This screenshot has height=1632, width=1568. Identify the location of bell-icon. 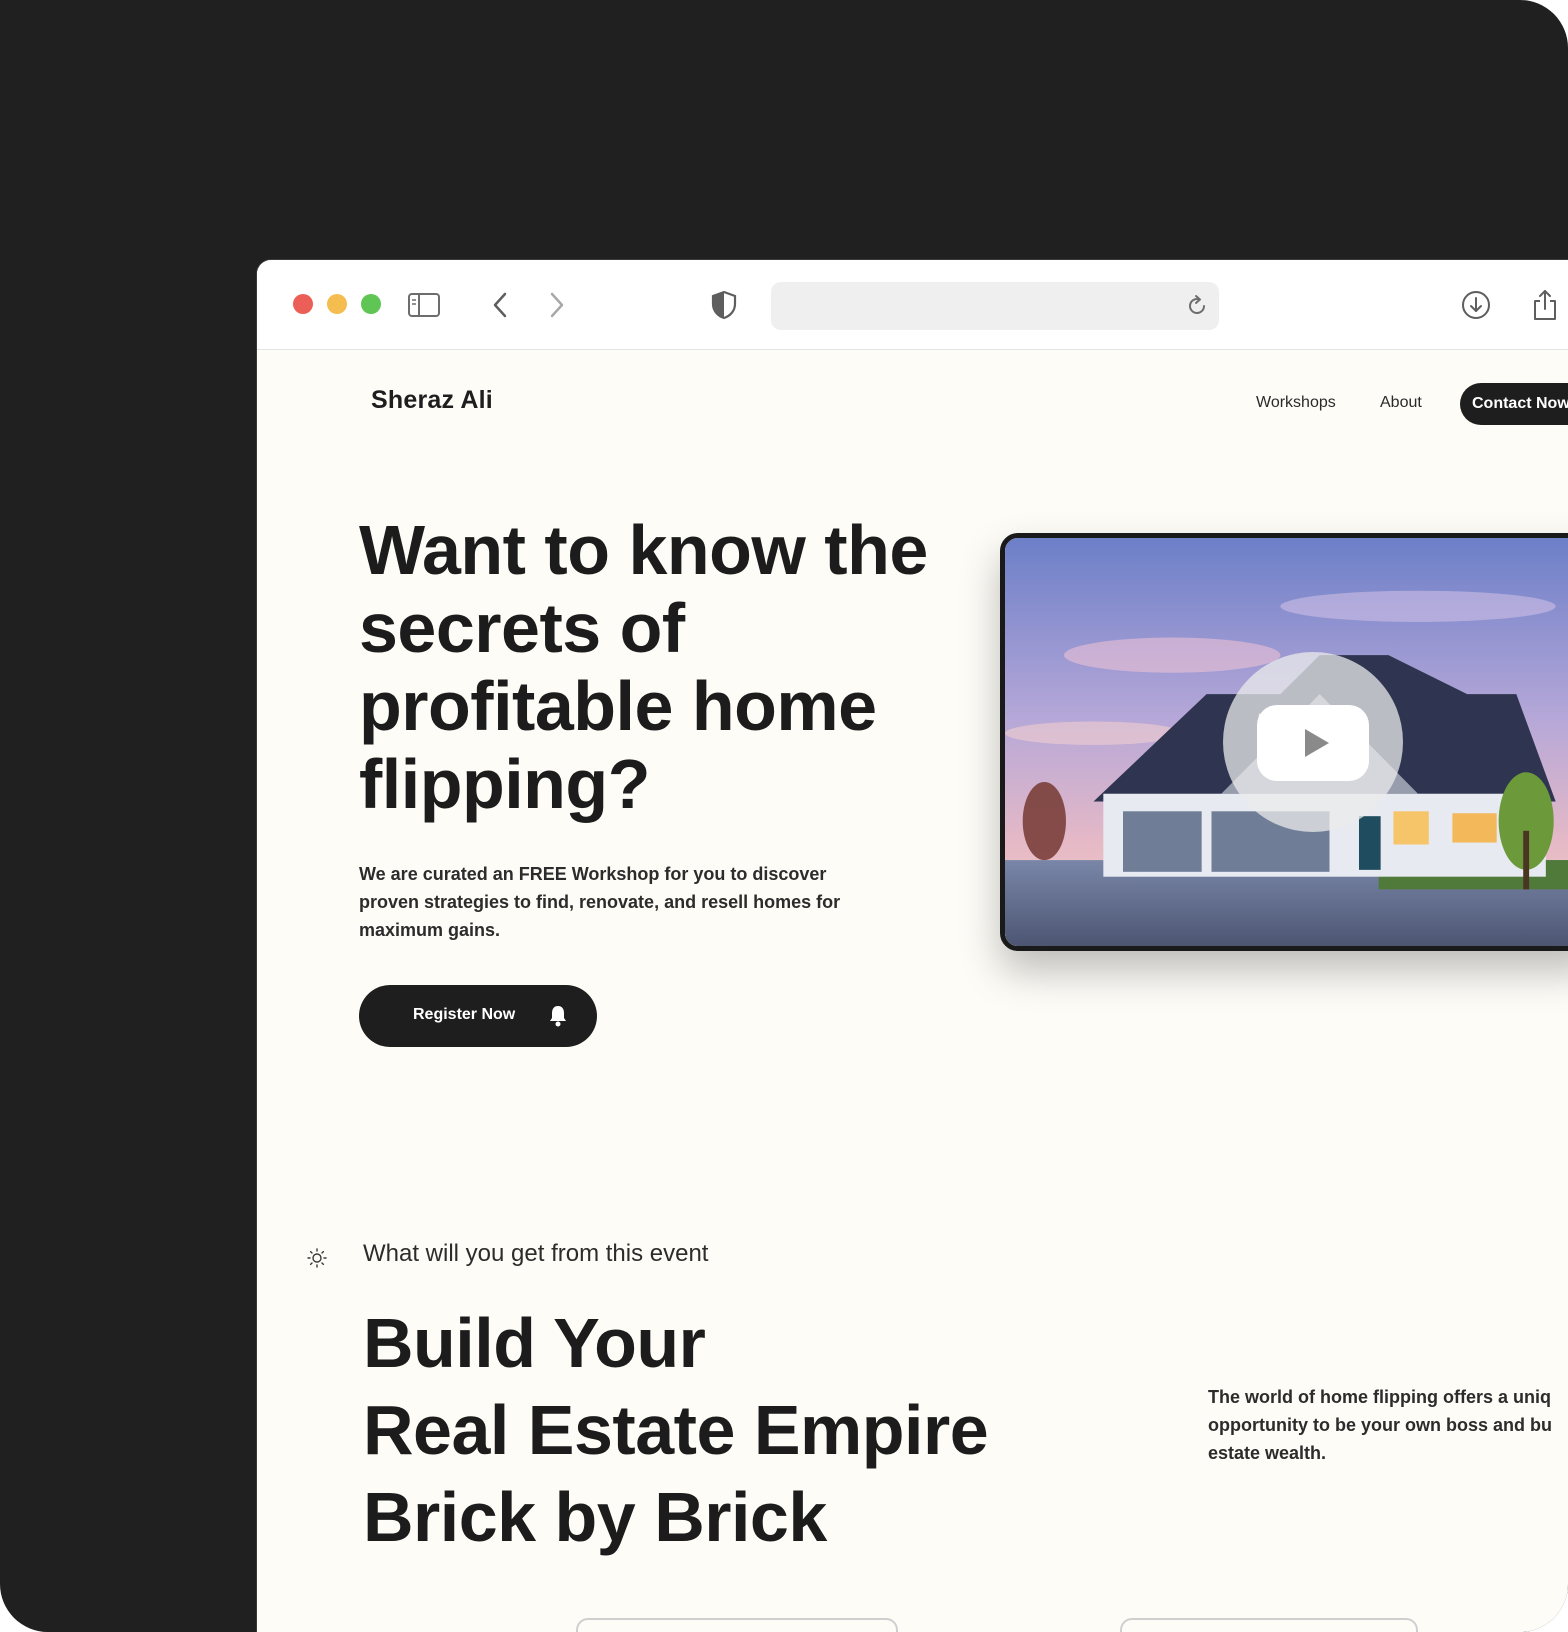
(558, 1016).